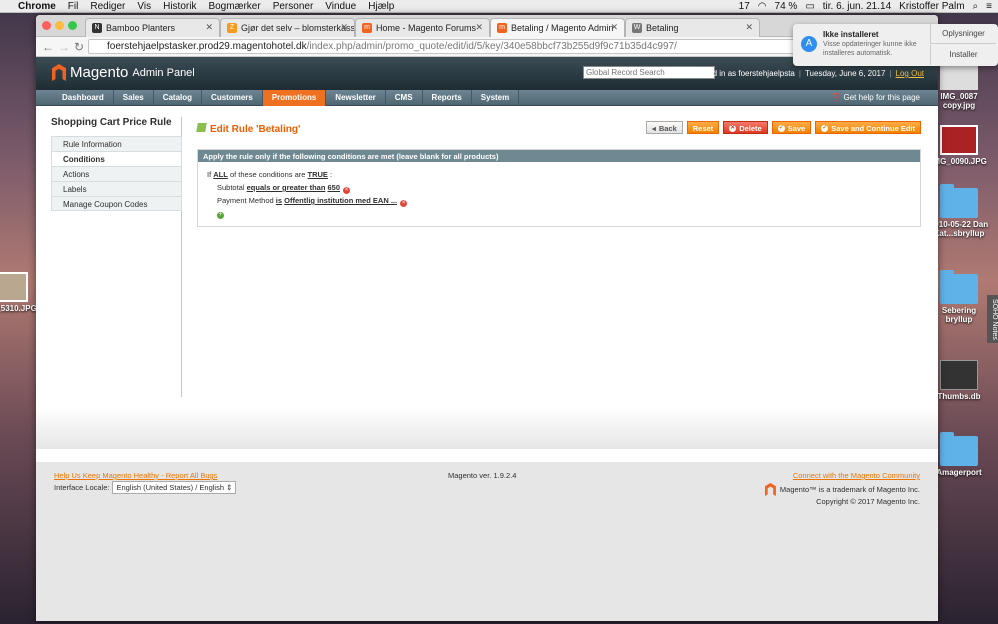  I want to click on reset-button: Reset, so click(703, 127).